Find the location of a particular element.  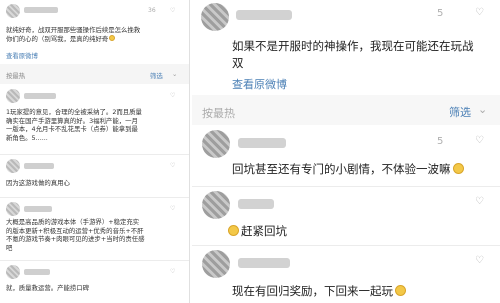

comment-text: 因为这游戏做的真用心 is located at coordinates (97, 183).